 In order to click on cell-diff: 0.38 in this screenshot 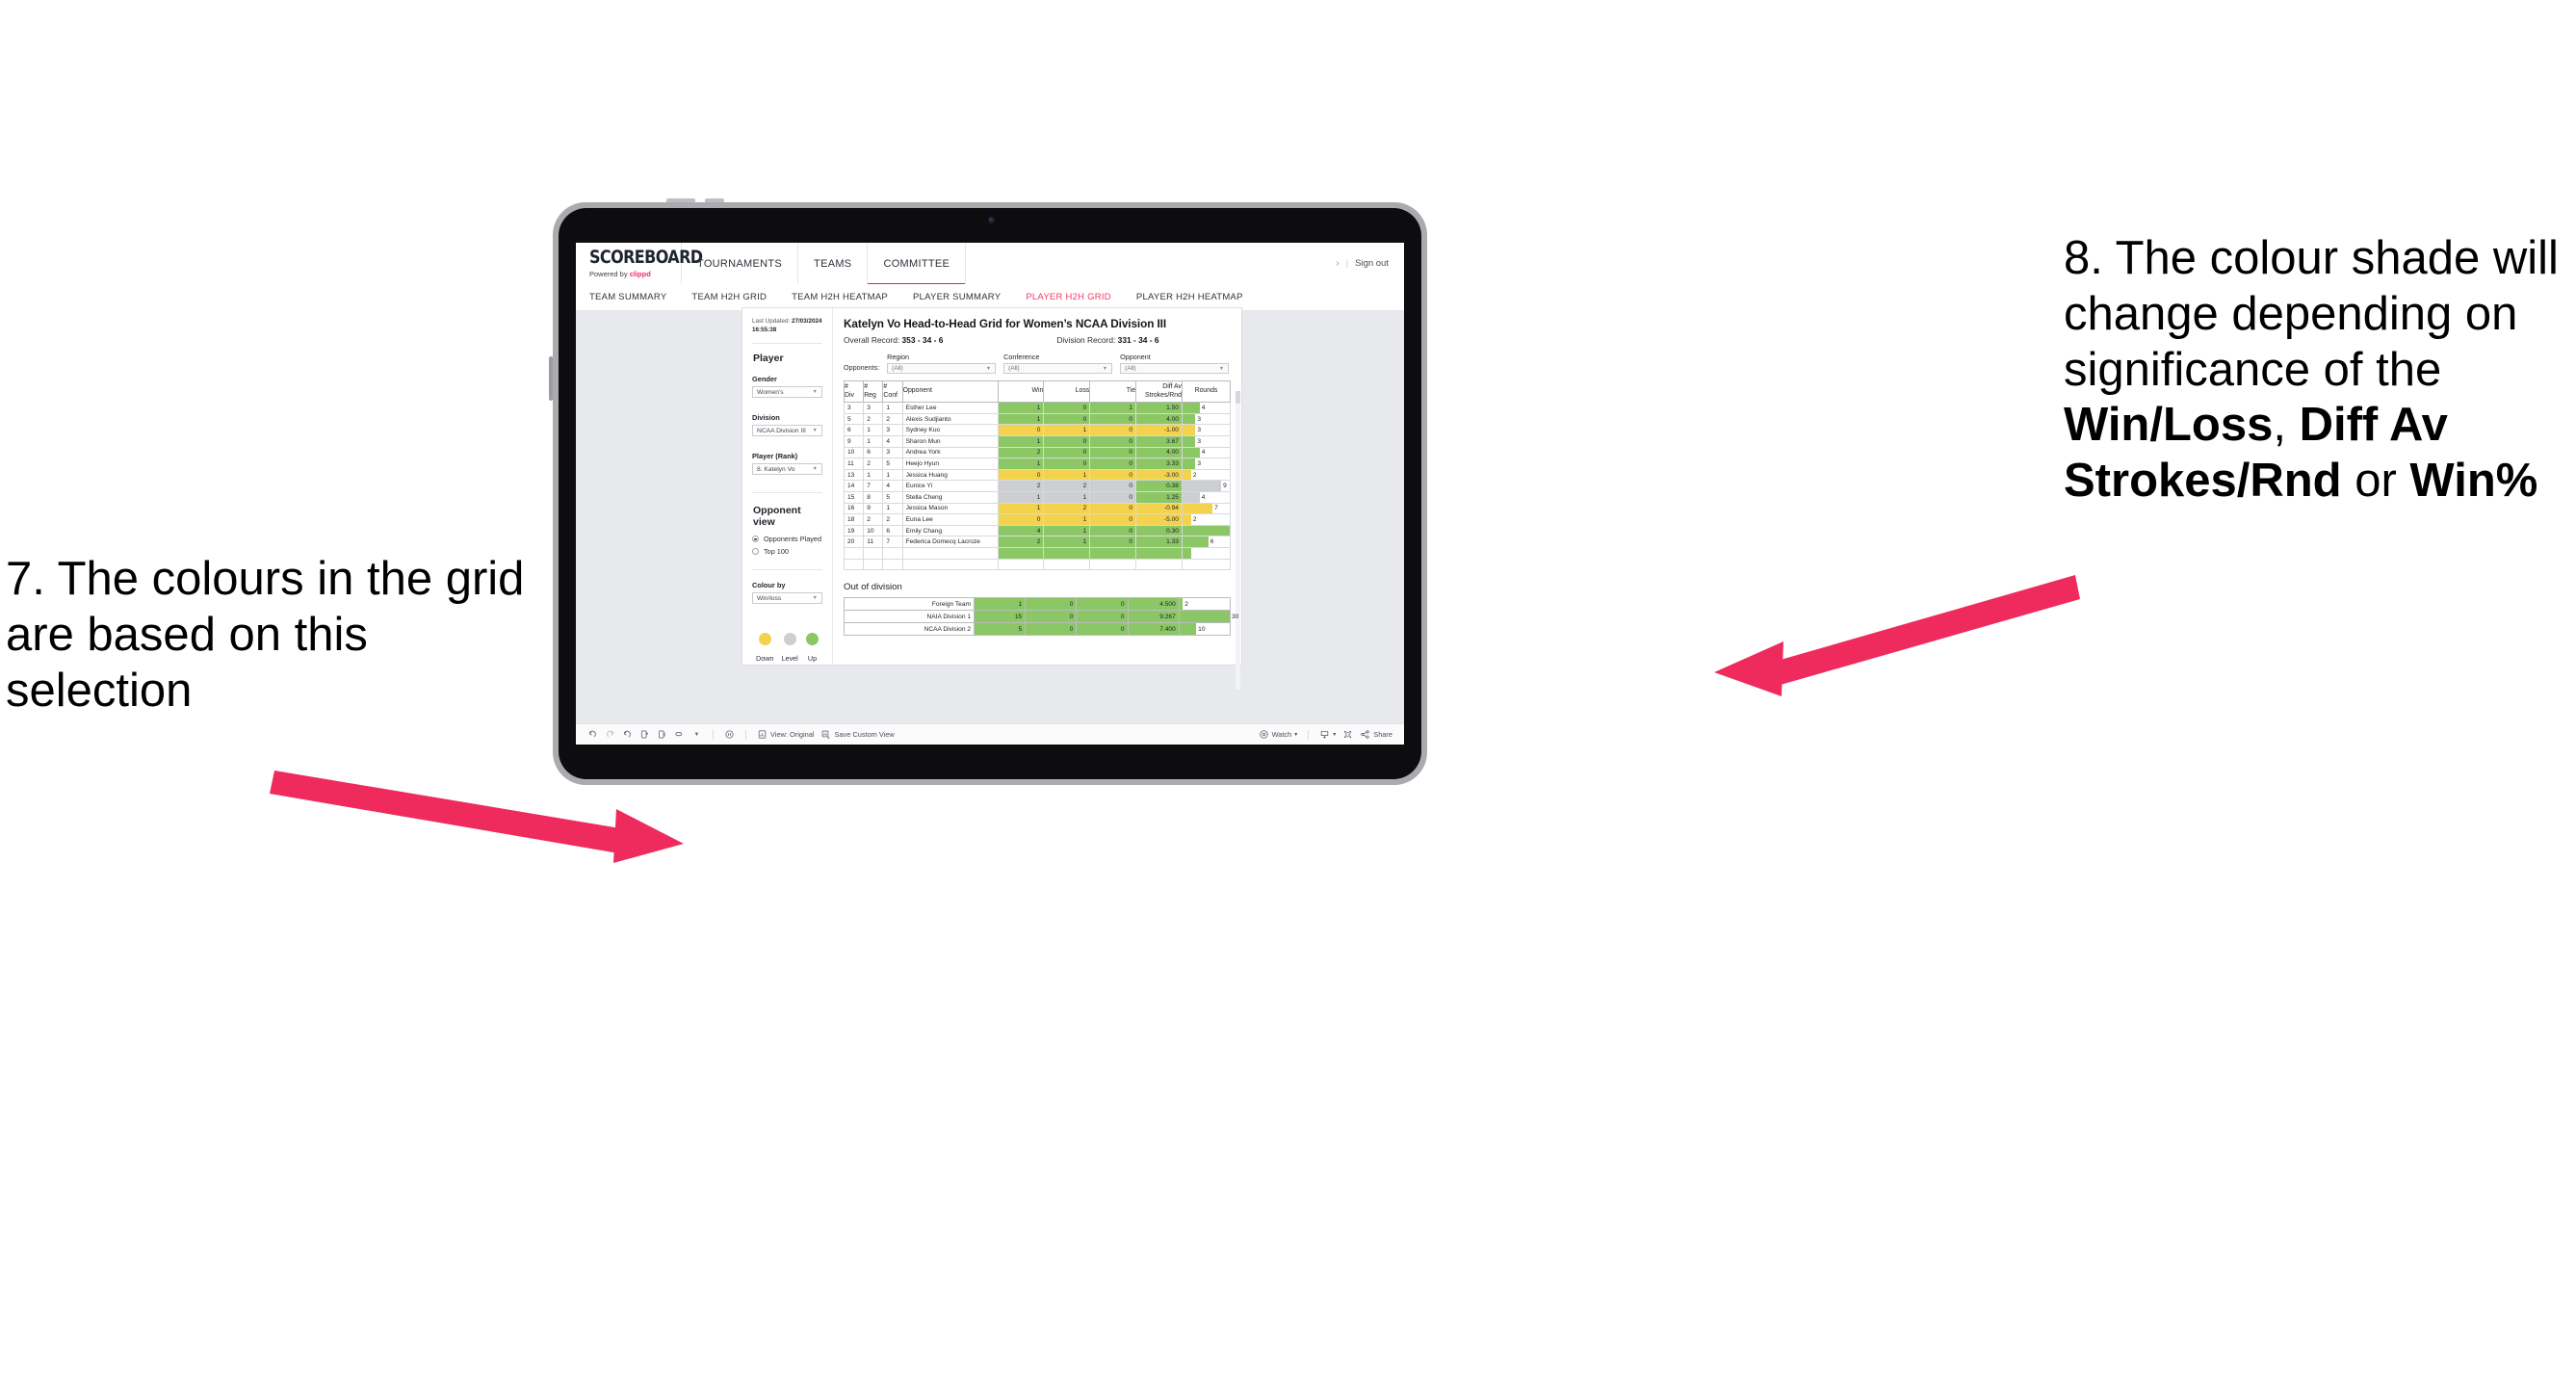, I will do `click(1159, 486)`.